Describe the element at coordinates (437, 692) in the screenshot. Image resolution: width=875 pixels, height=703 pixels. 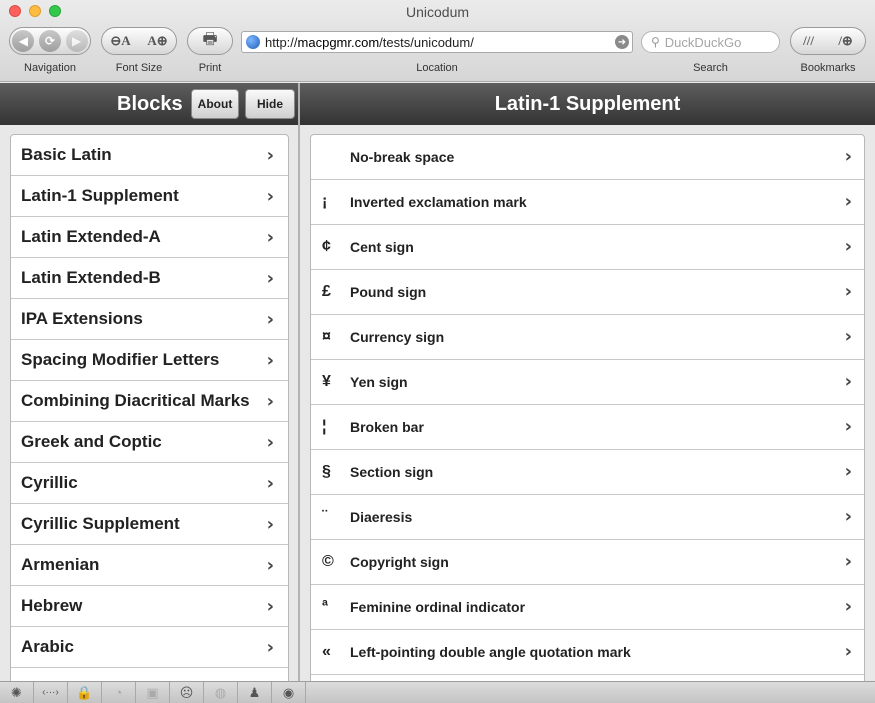
I see `status-bar: ✺ ‹···› 🔒 ◔ ▣ ☹ ◍ ♟ ◉` at that location.